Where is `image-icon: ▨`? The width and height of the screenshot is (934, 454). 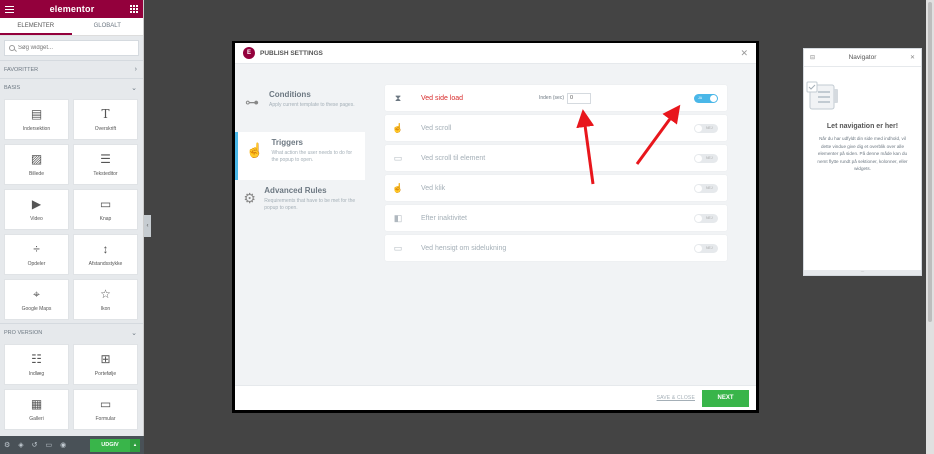
image-icon: ▨ is located at coordinates (36, 158).